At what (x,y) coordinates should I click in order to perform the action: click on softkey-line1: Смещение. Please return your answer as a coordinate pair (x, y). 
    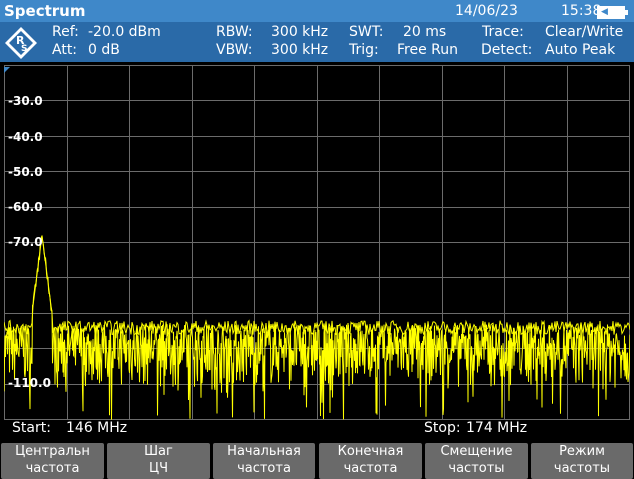
    Looking at the image, I should click on (476, 451).